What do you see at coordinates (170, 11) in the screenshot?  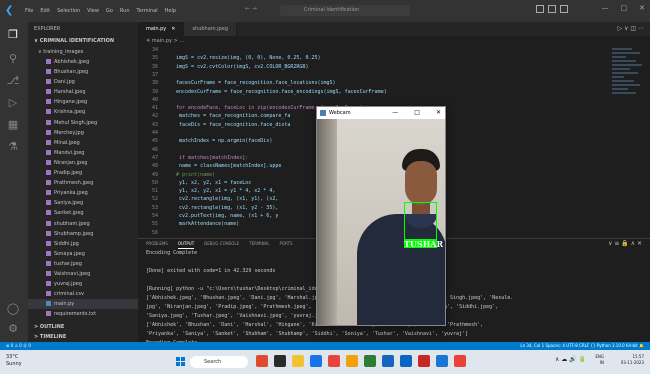 I see `menu-item-help: Help` at bounding box center [170, 11].